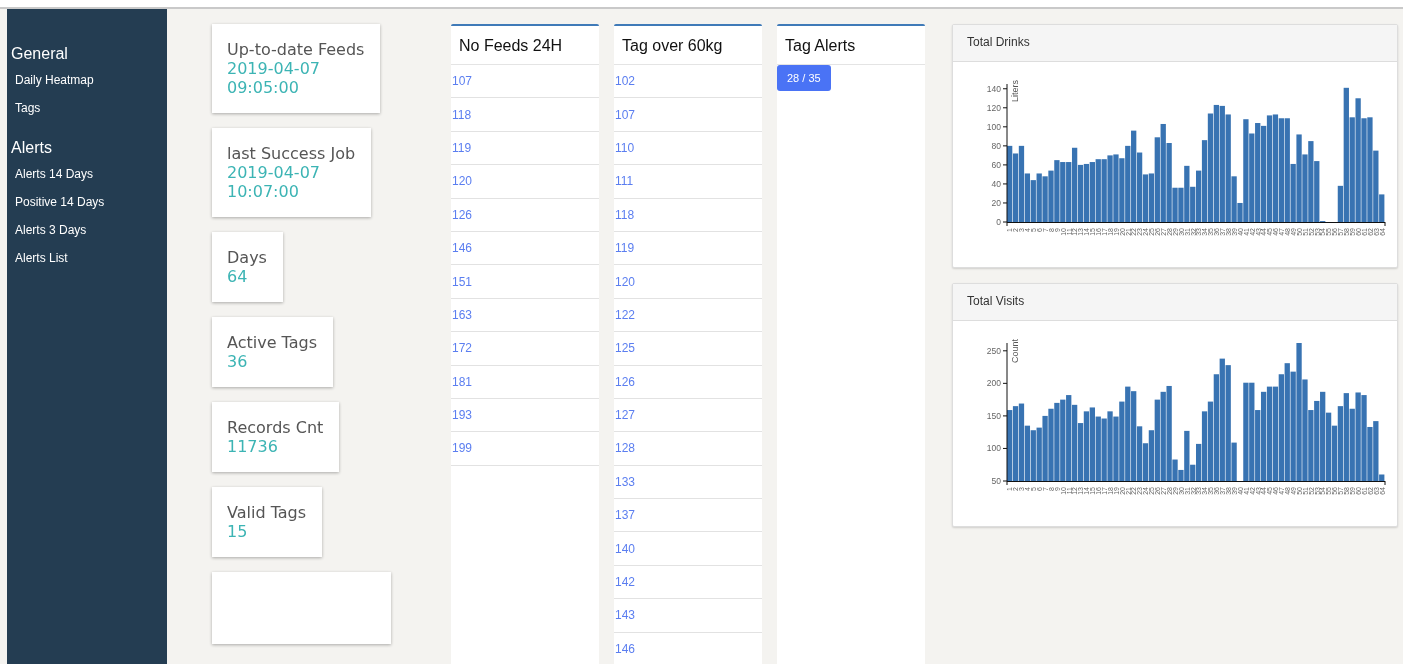 The width and height of the screenshot is (1403, 664). What do you see at coordinates (625, 314) in the screenshot?
I see `tag-link: 122` at bounding box center [625, 314].